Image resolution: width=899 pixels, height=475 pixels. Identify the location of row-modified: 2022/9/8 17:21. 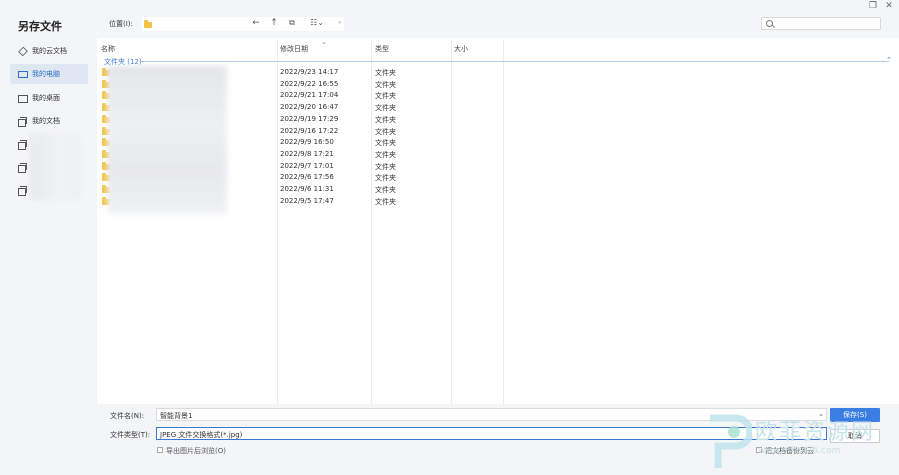
(307, 153).